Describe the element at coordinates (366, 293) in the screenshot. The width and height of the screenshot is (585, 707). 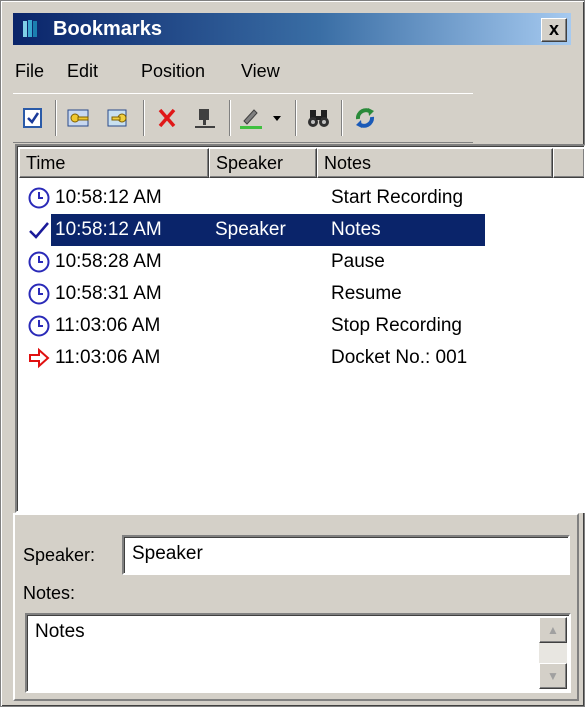
I see `row-notes: Resume` at that location.